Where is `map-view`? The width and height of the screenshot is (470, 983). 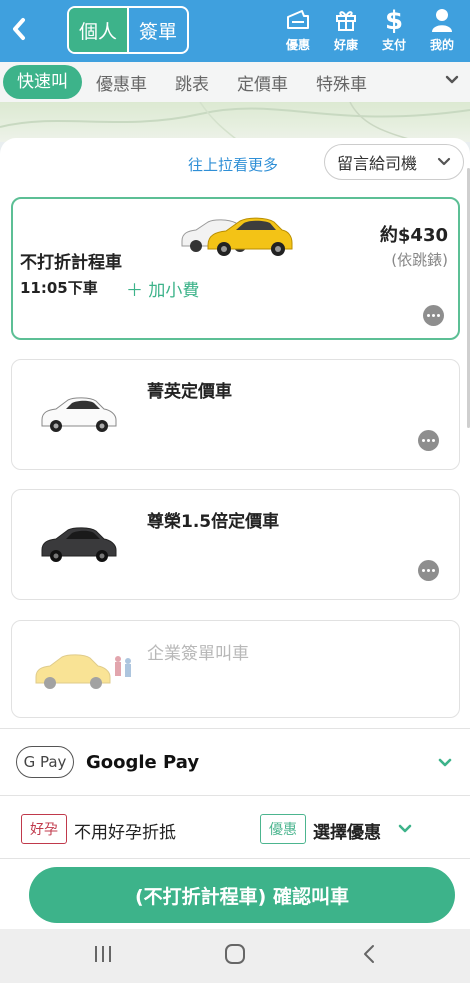 map-view is located at coordinates (235, 122).